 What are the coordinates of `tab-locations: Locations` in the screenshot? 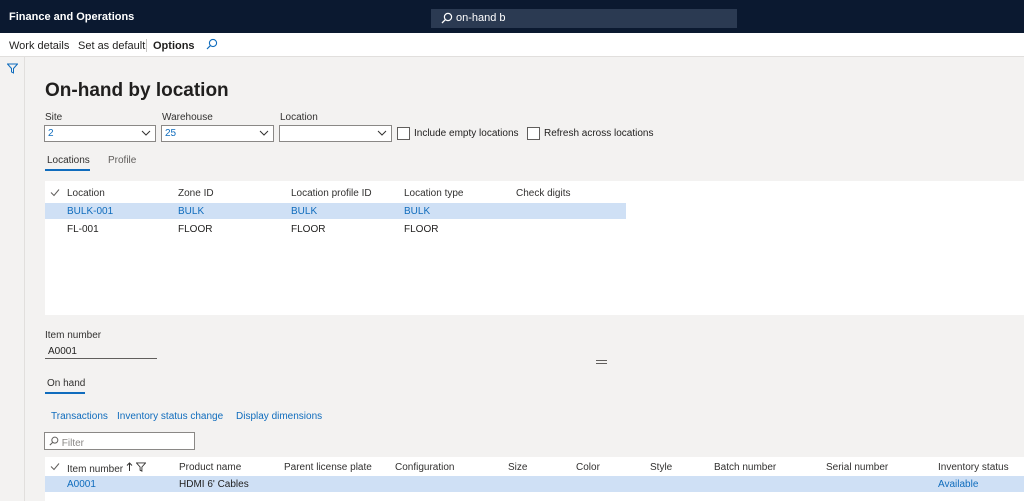 It's located at (68, 160).